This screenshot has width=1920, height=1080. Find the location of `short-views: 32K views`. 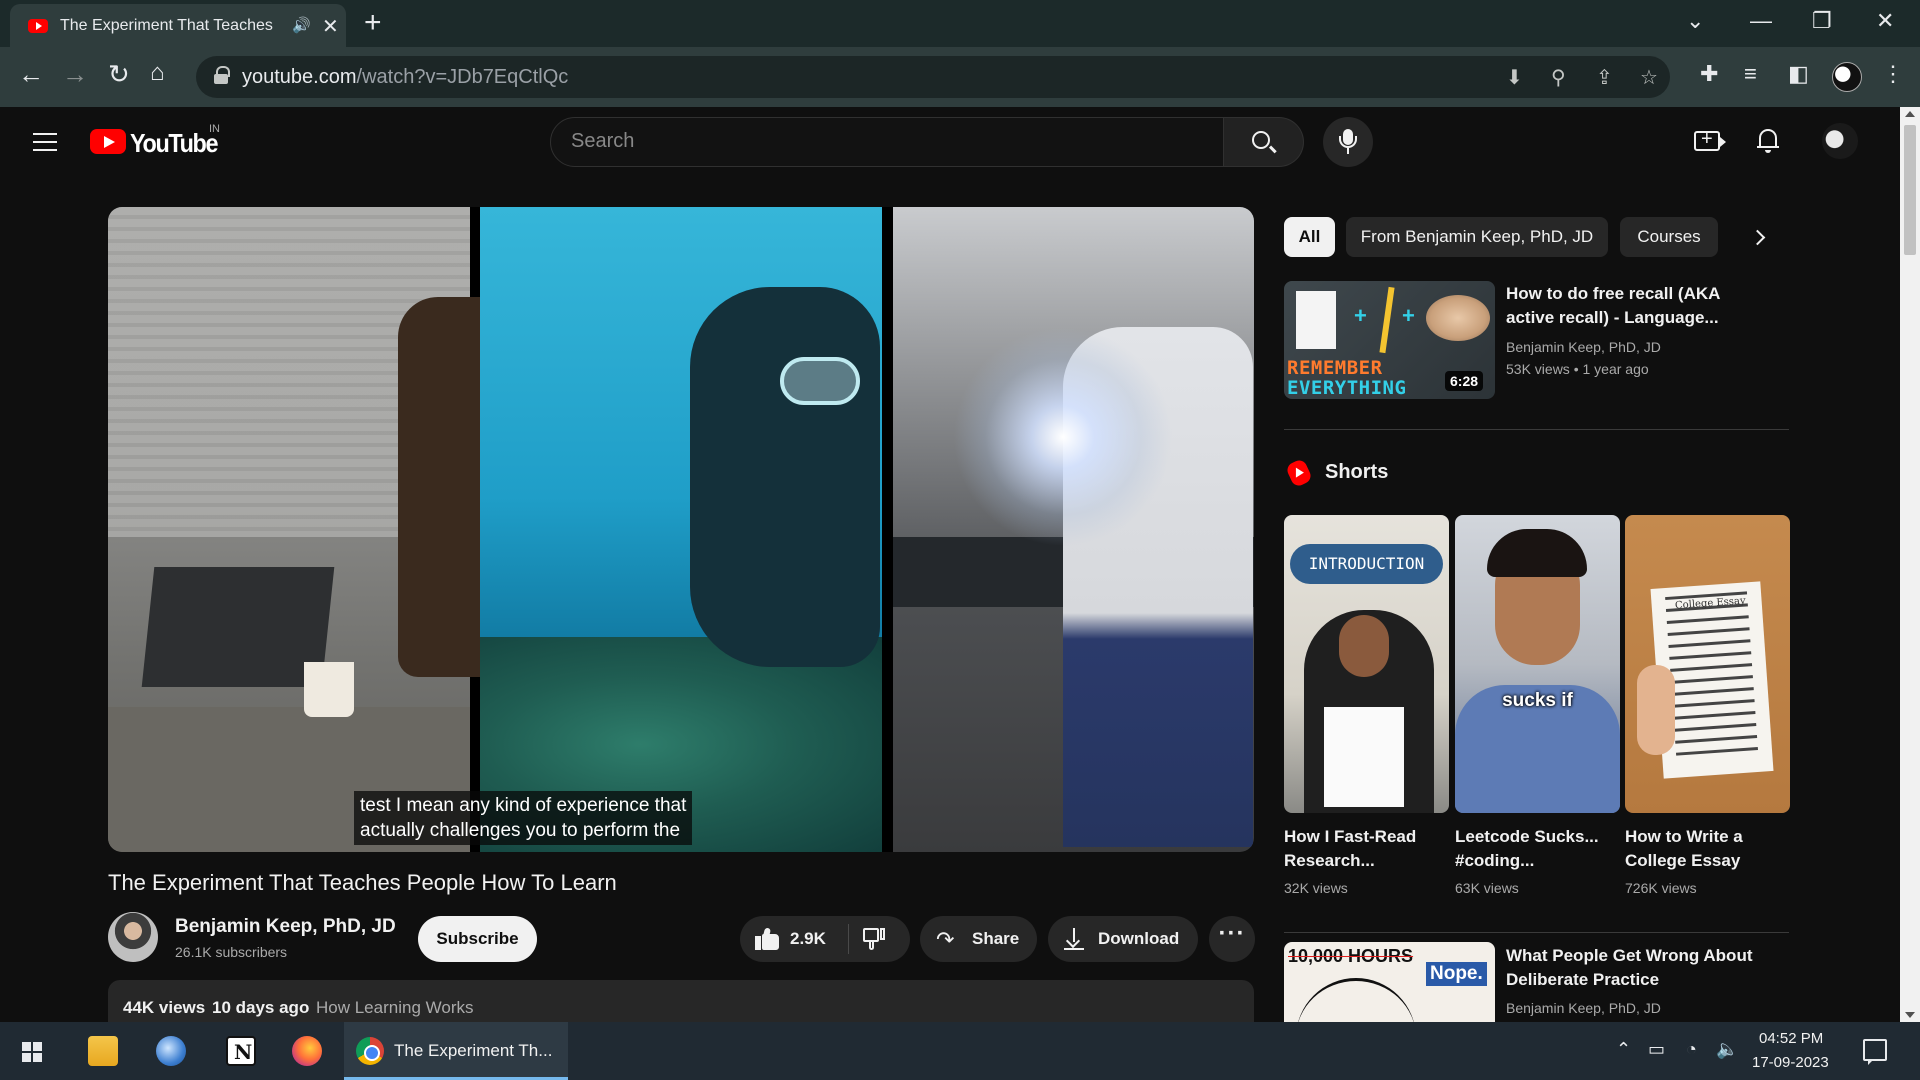

short-views: 32K views is located at coordinates (1316, 888).